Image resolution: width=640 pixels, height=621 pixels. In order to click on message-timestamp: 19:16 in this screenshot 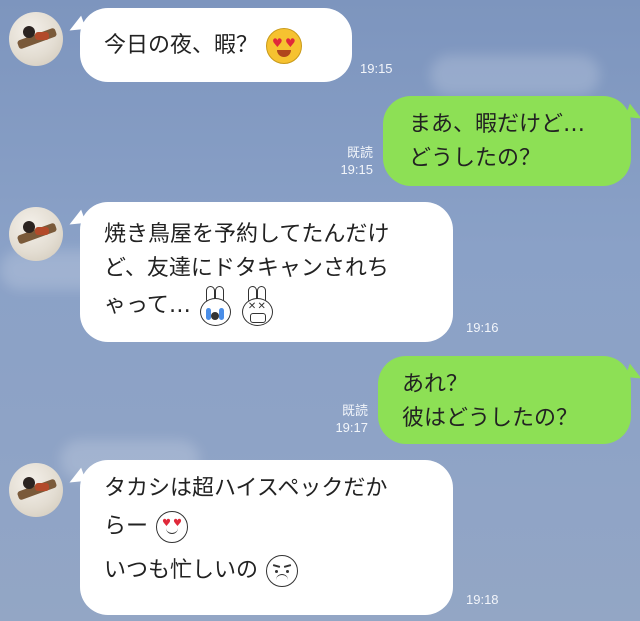, I will do `click(482, 327)`.